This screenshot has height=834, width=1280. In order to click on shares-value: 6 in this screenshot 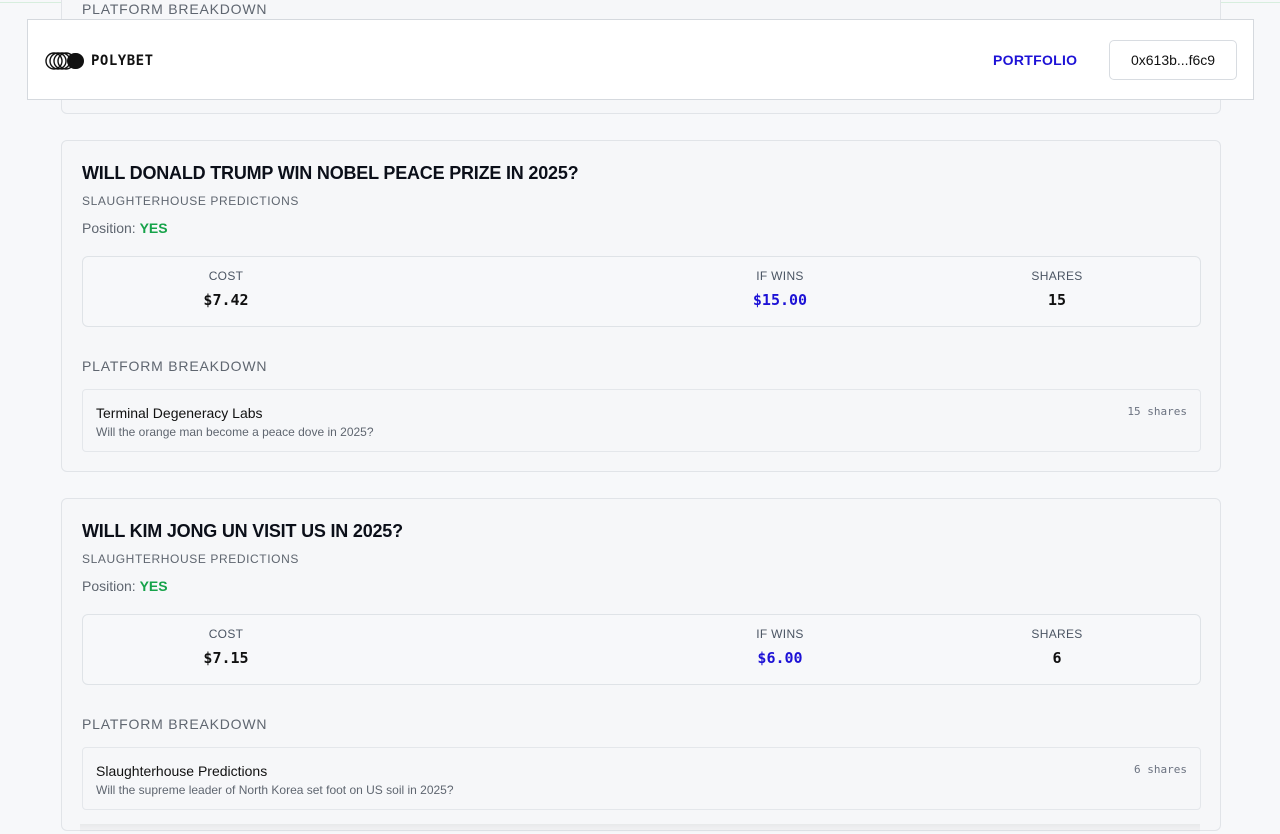, I will do `click(1057, 658)`.